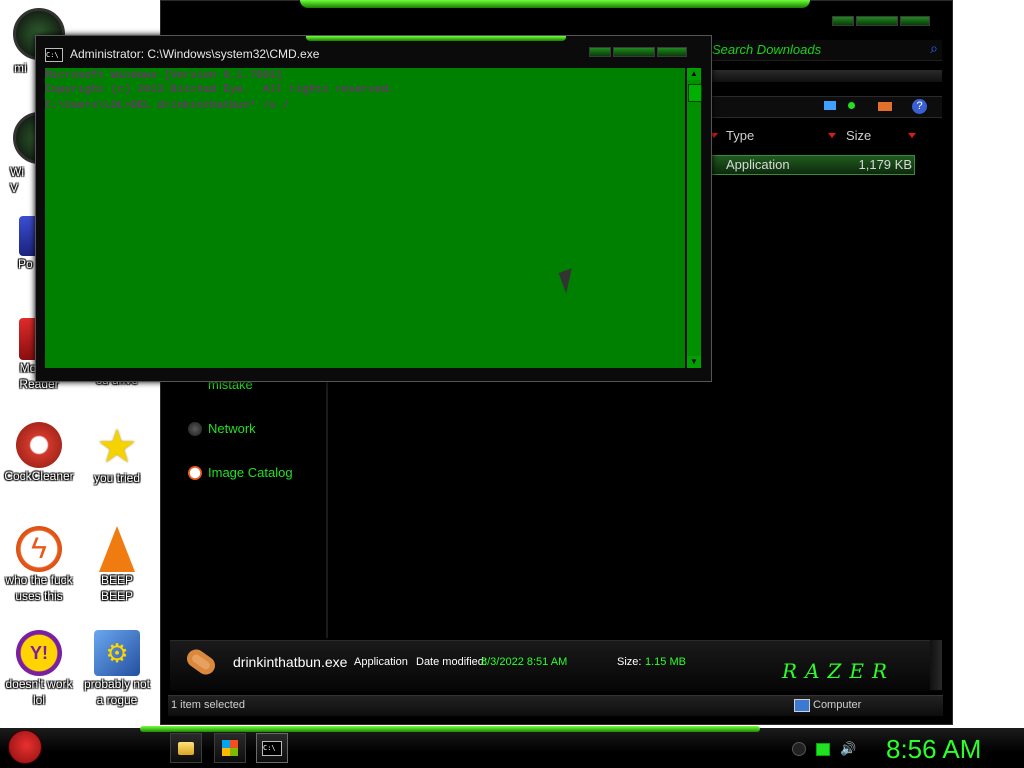  Describe the element at coordinates (117, 692) in the screenshot. I see `desktop-icon-label: probably not a rogue` at that location.